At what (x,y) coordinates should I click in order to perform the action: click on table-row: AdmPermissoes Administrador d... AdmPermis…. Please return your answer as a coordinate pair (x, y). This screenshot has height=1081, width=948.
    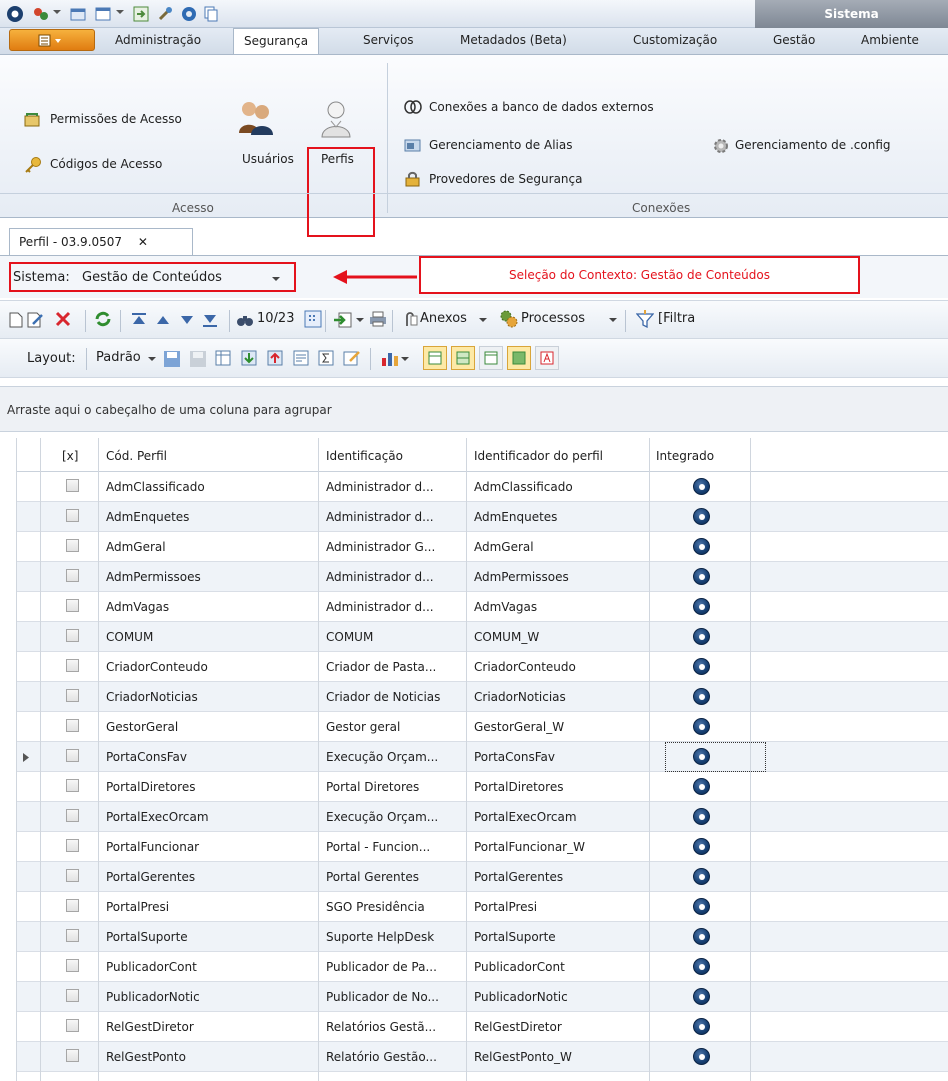
    Looking at the image, I should click on (482, 577).